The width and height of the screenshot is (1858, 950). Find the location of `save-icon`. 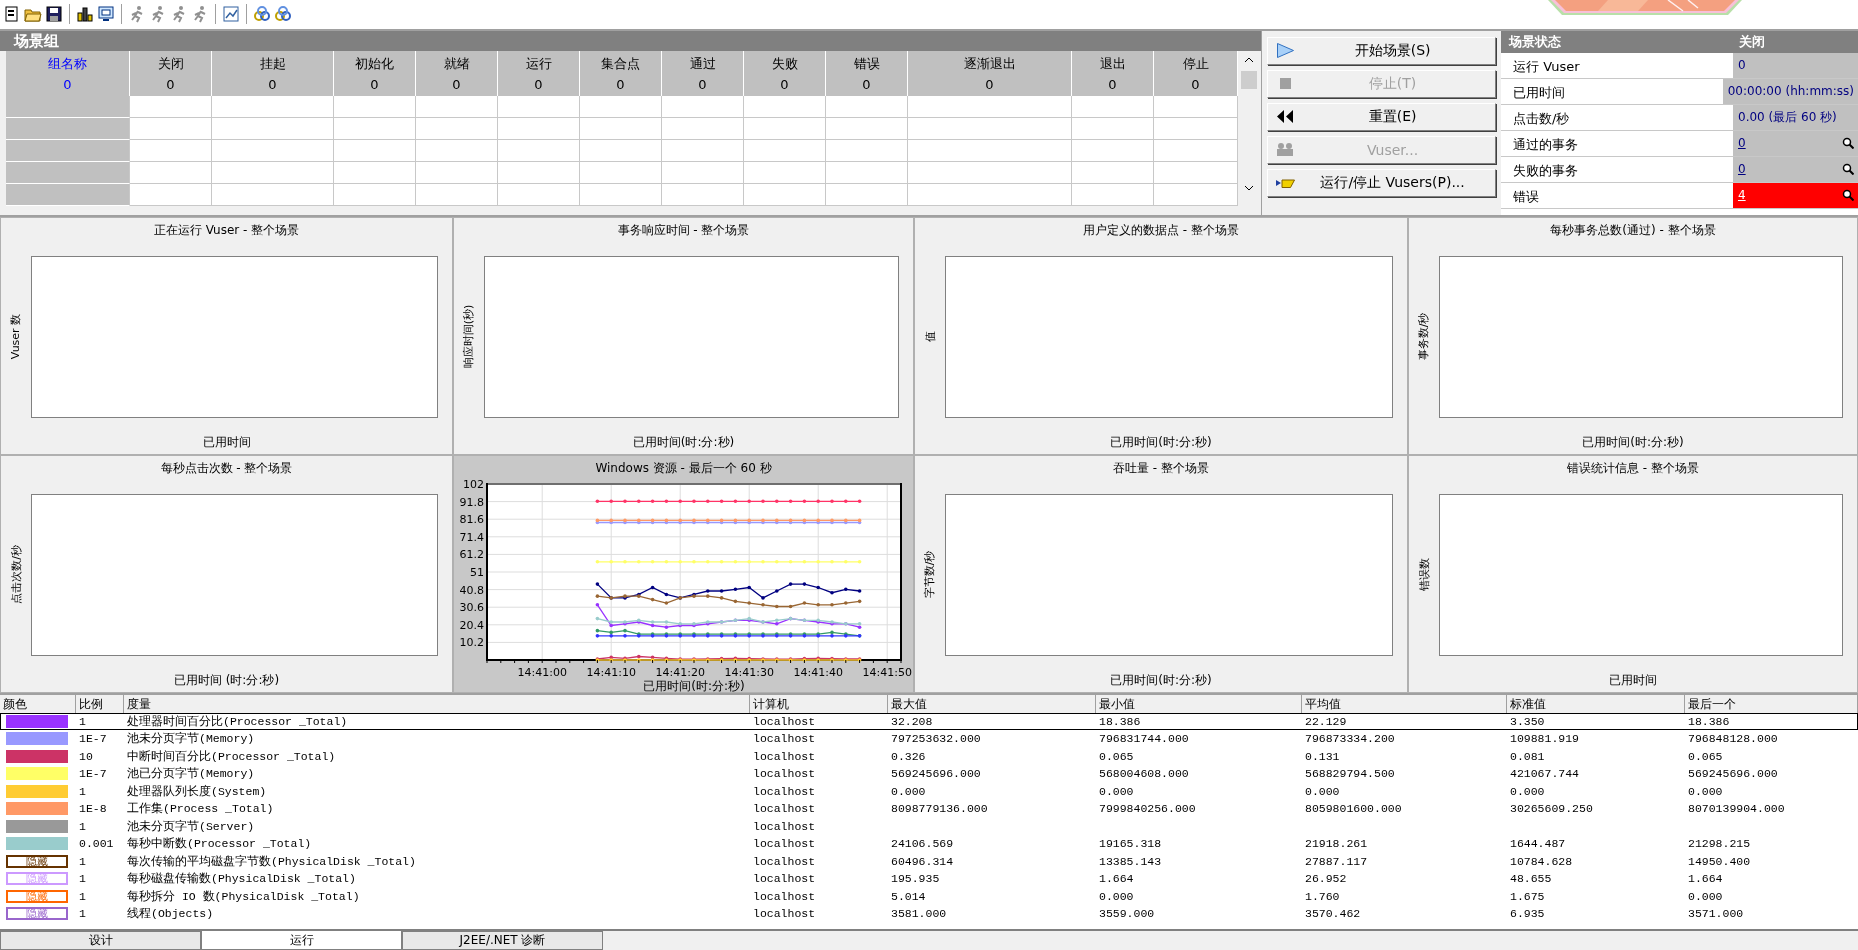

save-icon is located at coordinates (54, 14).